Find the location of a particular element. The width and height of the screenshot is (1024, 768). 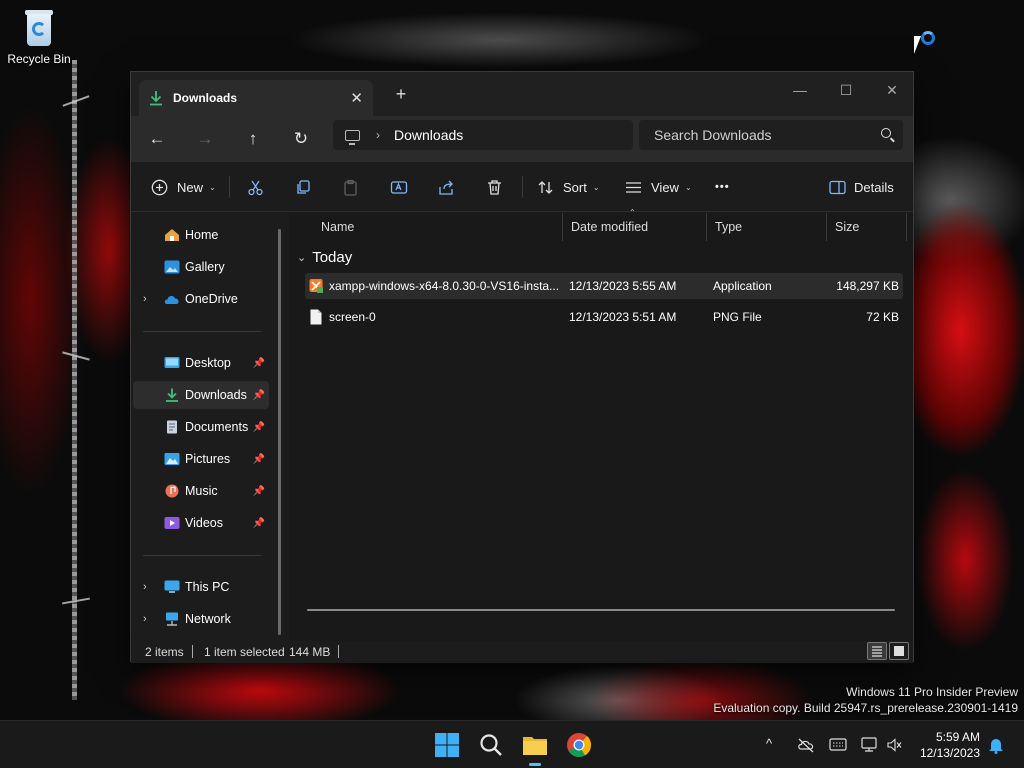

view-button: View ⌄ is located at coordinates (658, 187).